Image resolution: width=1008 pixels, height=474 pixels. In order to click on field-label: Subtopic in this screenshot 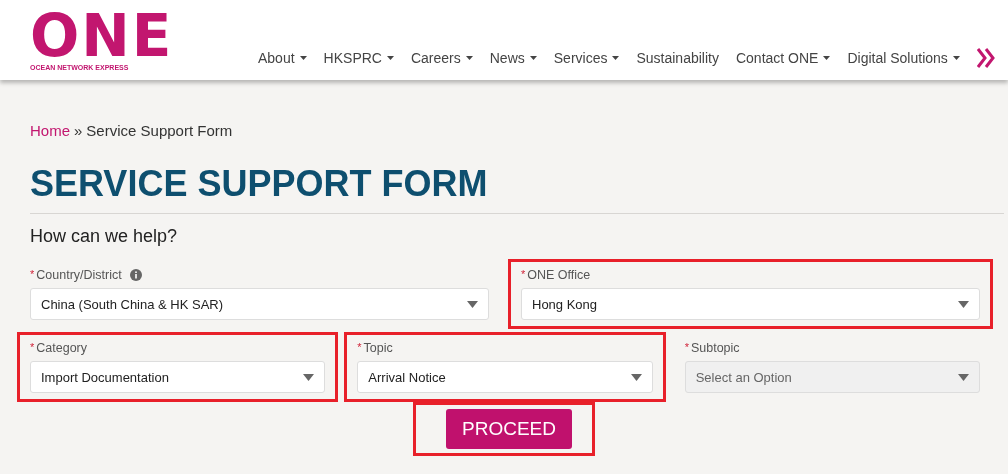, I will do `click(715, 348)`.